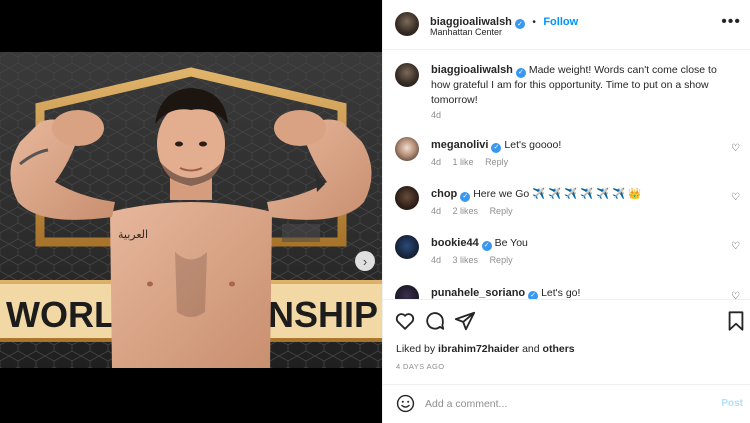 This screenshot has height=423, width=750. I want to click on backdrop-text-right: NSHIP, so click(323, 314).